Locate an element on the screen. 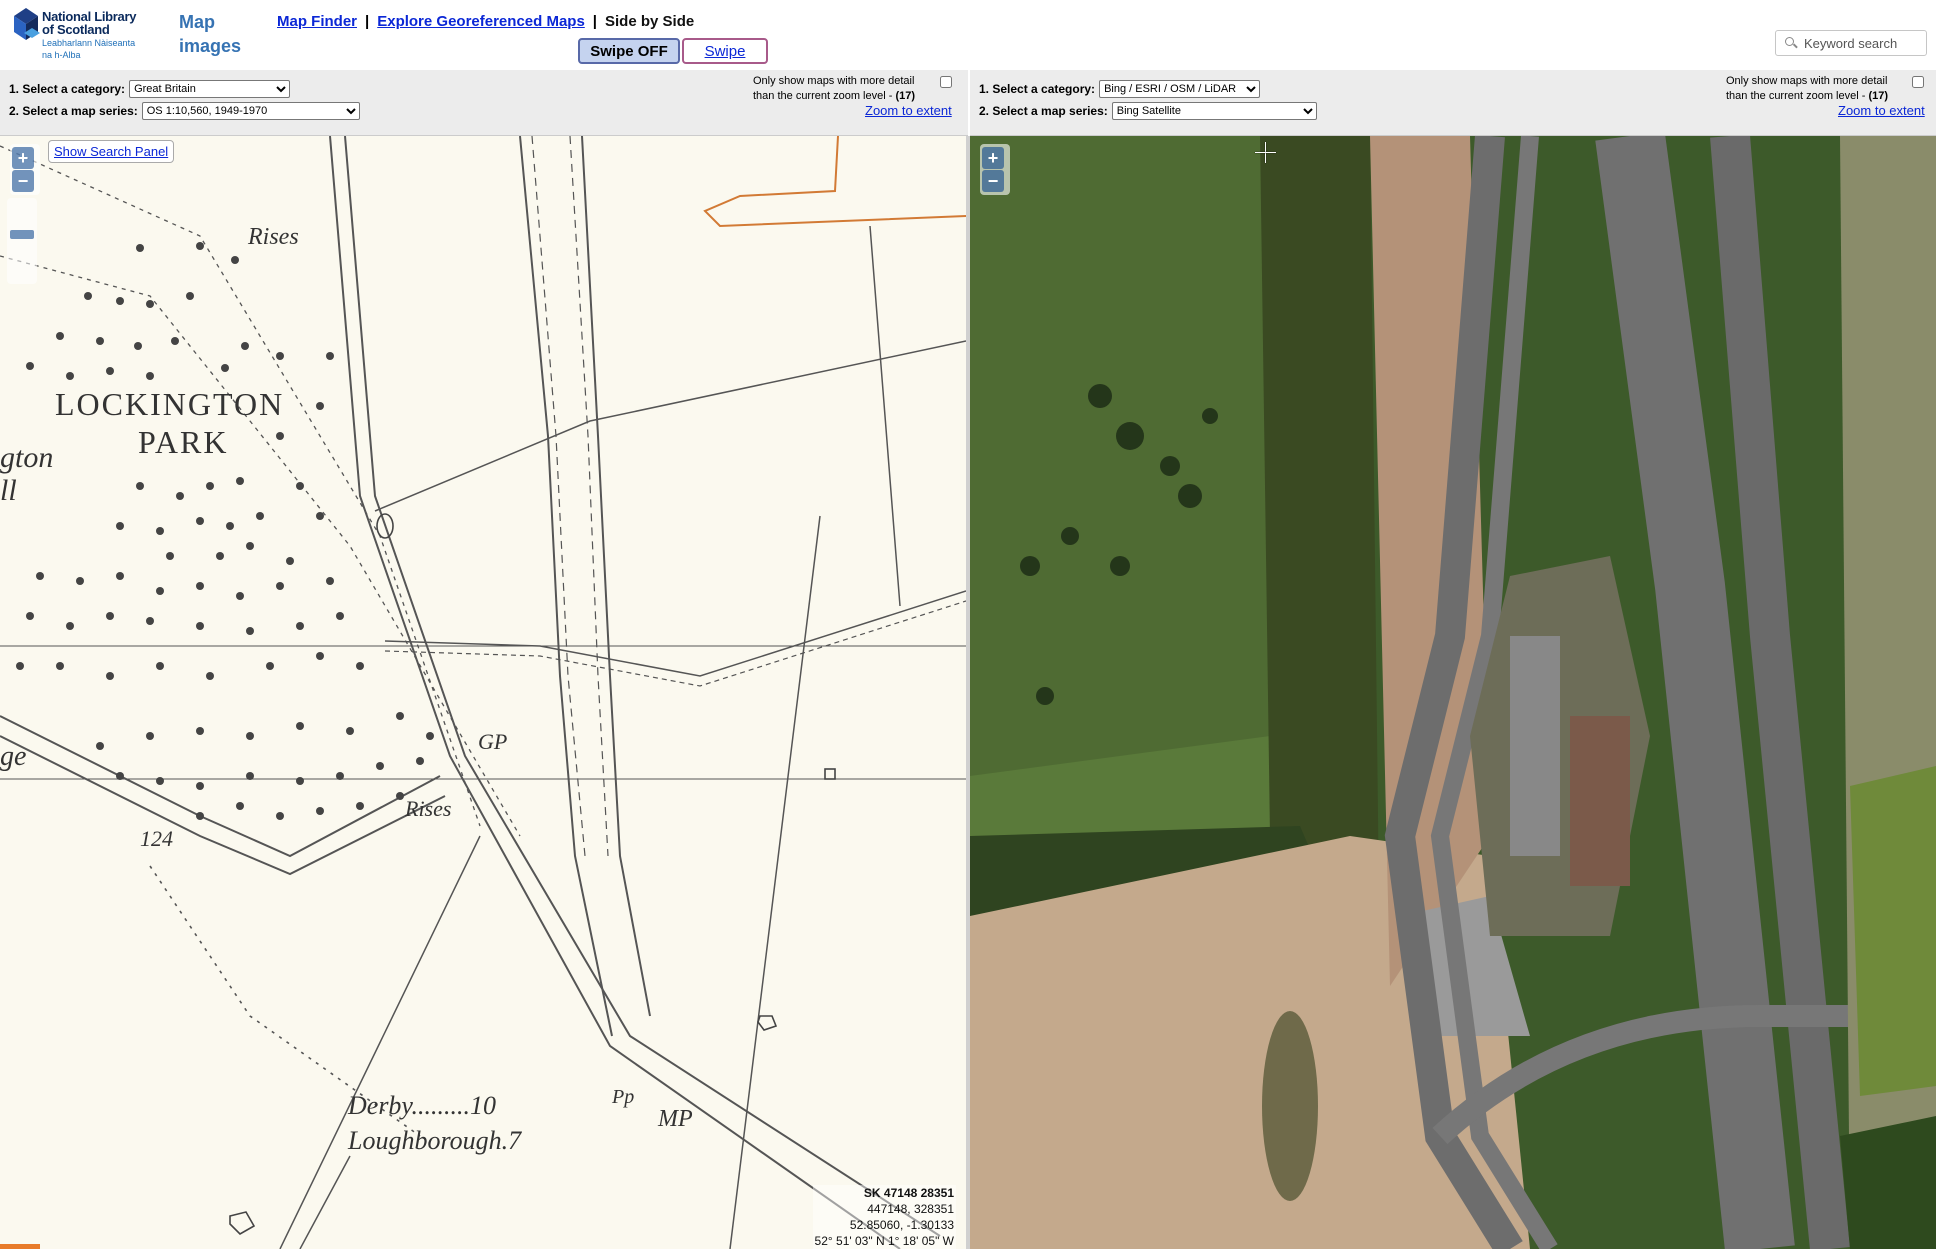 The image size is (1936, 1249). search-icon is located at coordinates (1790, 43).